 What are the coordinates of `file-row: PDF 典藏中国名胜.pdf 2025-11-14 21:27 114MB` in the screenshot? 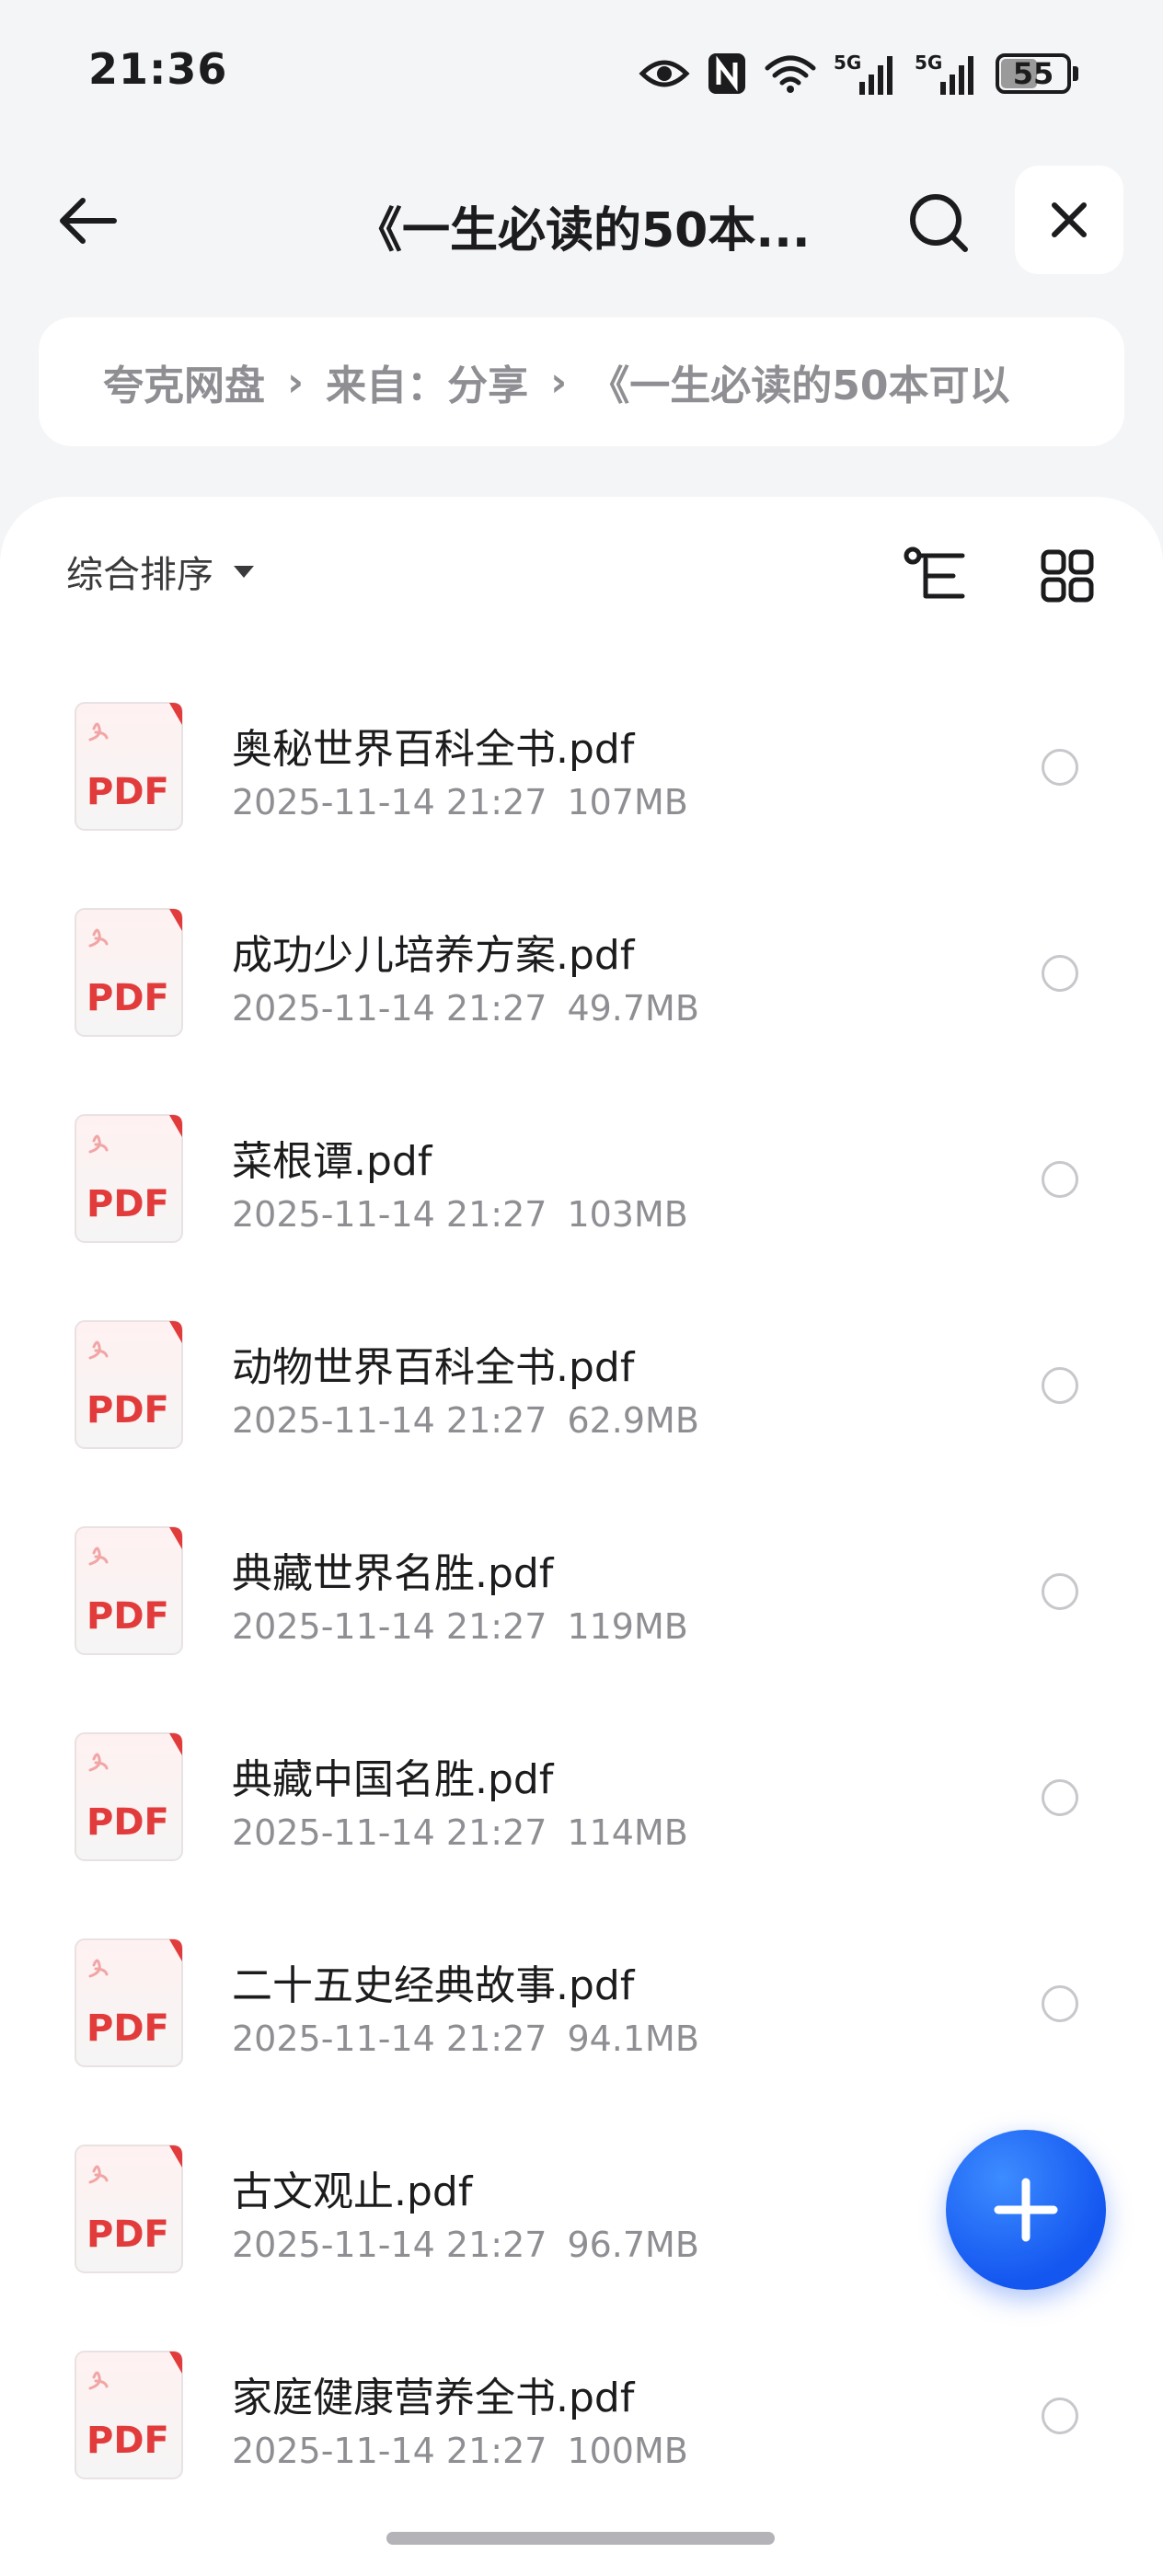 It's located at (581, 1803).